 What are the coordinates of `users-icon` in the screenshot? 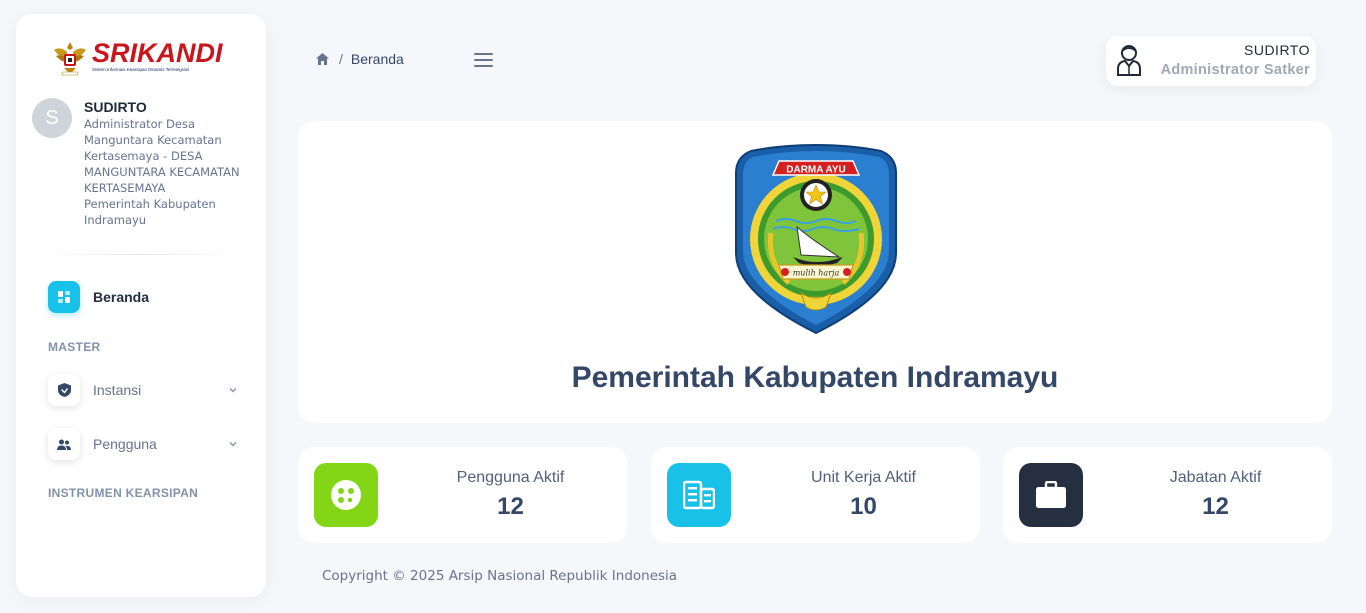 It's located at (64, 444).